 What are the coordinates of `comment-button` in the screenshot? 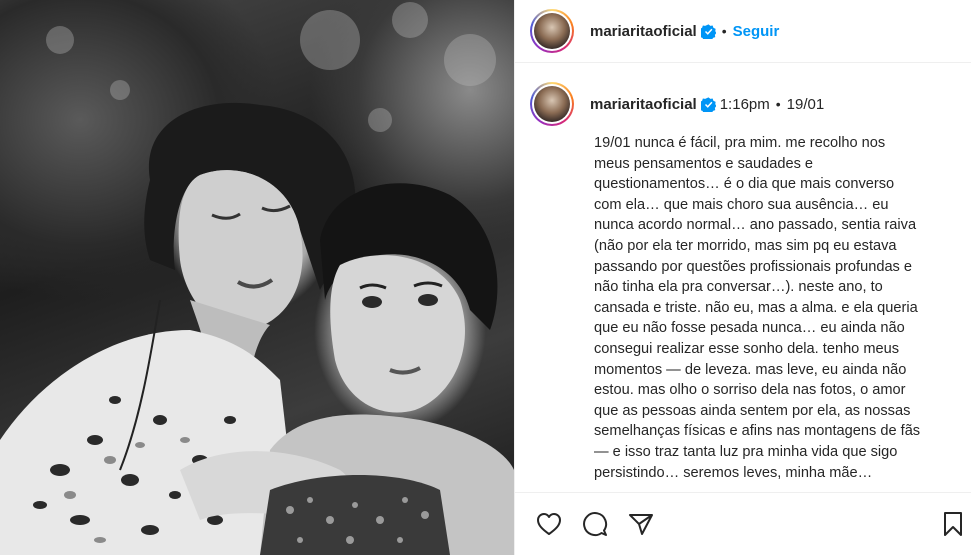 It's located at (595, 524).